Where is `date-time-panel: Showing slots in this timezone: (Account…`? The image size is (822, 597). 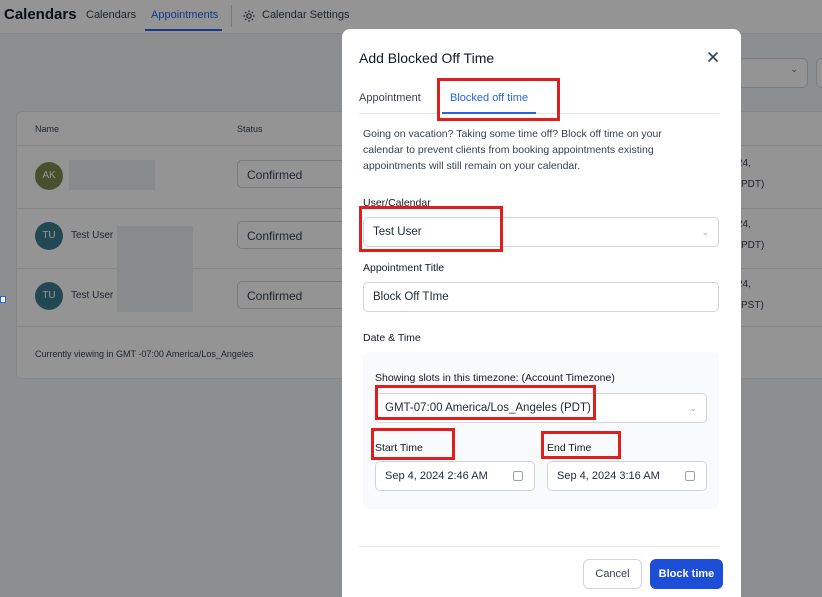 date-time-panel: Showing slots in this timezone: (Account… is located at coordinates (541, 430).